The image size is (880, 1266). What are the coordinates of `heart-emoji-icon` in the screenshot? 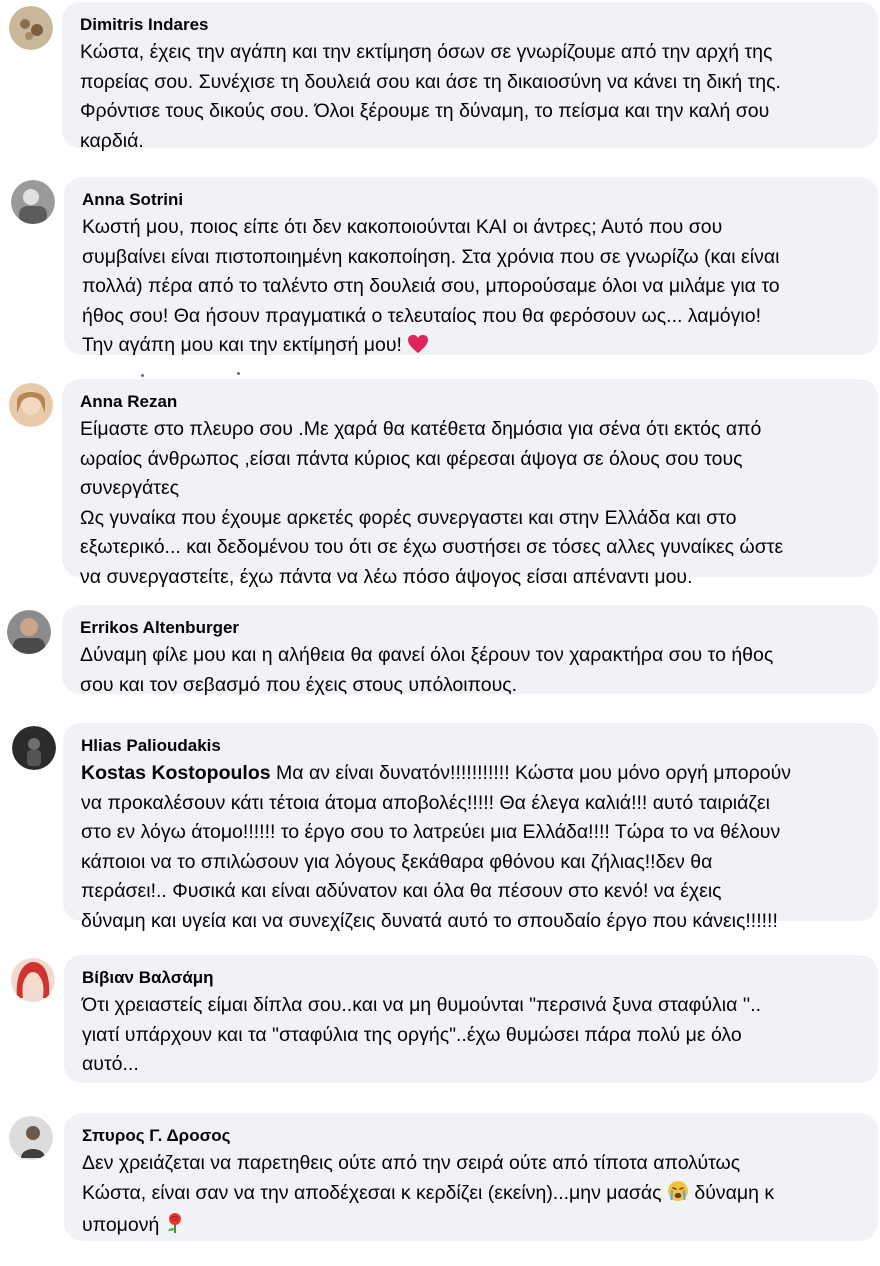 It's located at (418, 349).